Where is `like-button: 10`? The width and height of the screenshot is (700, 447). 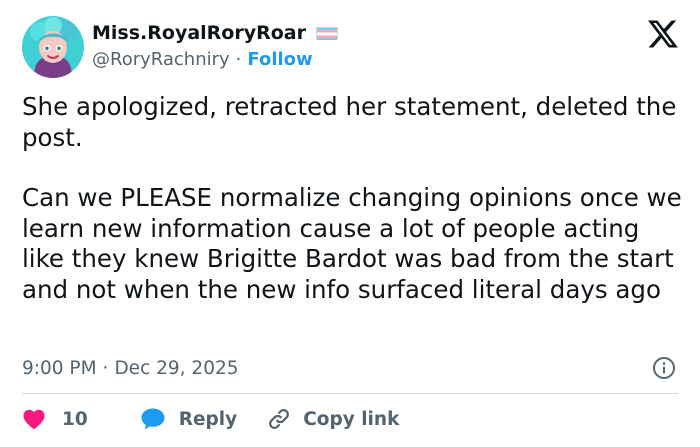
like-button: 10 is located at coordinates (55, 419).